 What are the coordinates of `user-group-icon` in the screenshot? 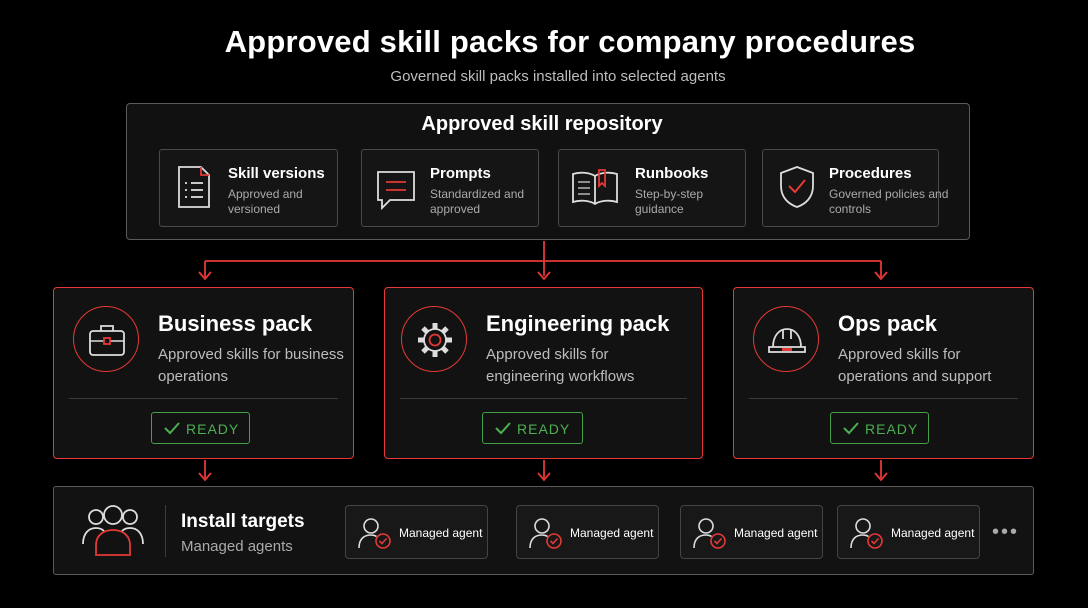 It's located at (113, 530).